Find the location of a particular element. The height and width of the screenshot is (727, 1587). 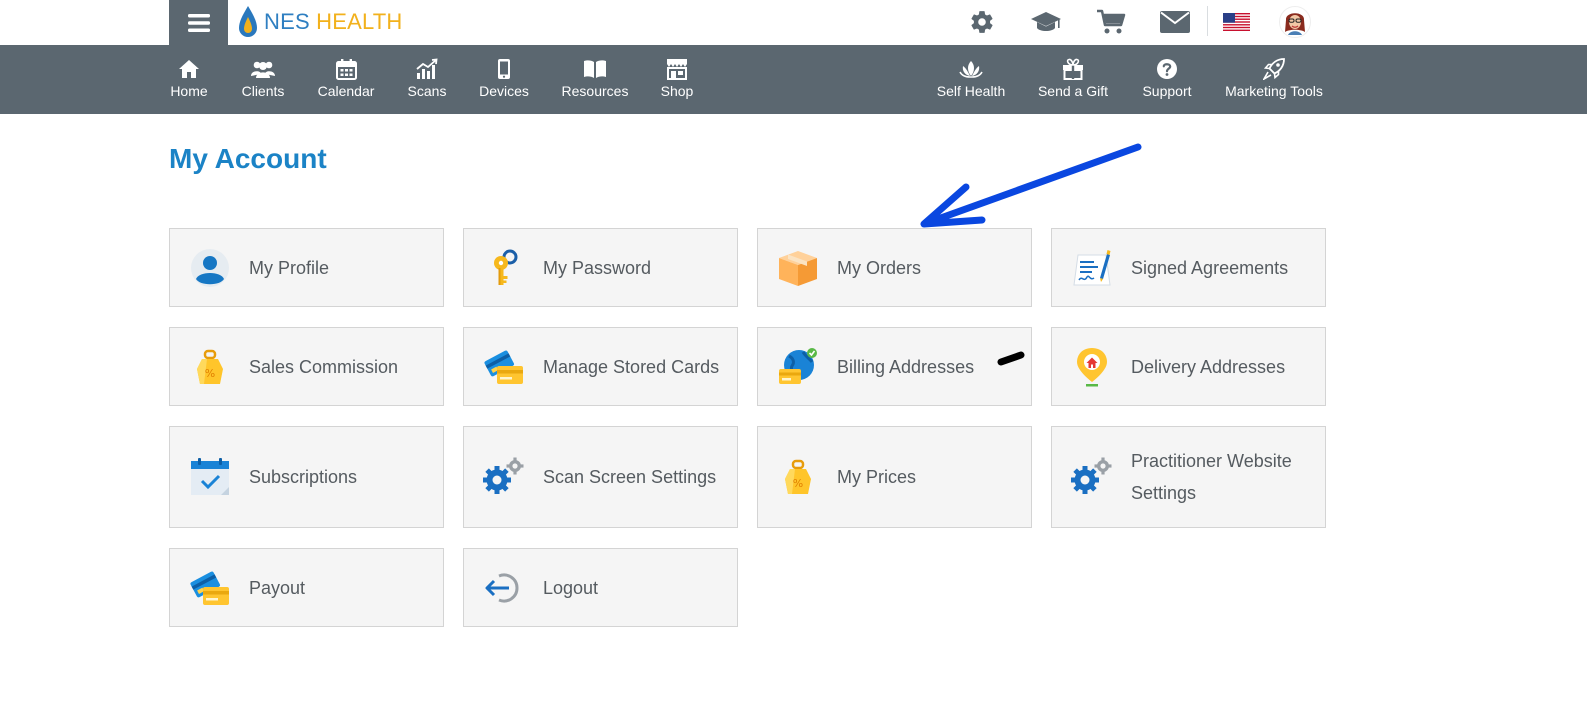

nav-marketing-tools: Marketing Tools is located at coordinates (1274, 79).